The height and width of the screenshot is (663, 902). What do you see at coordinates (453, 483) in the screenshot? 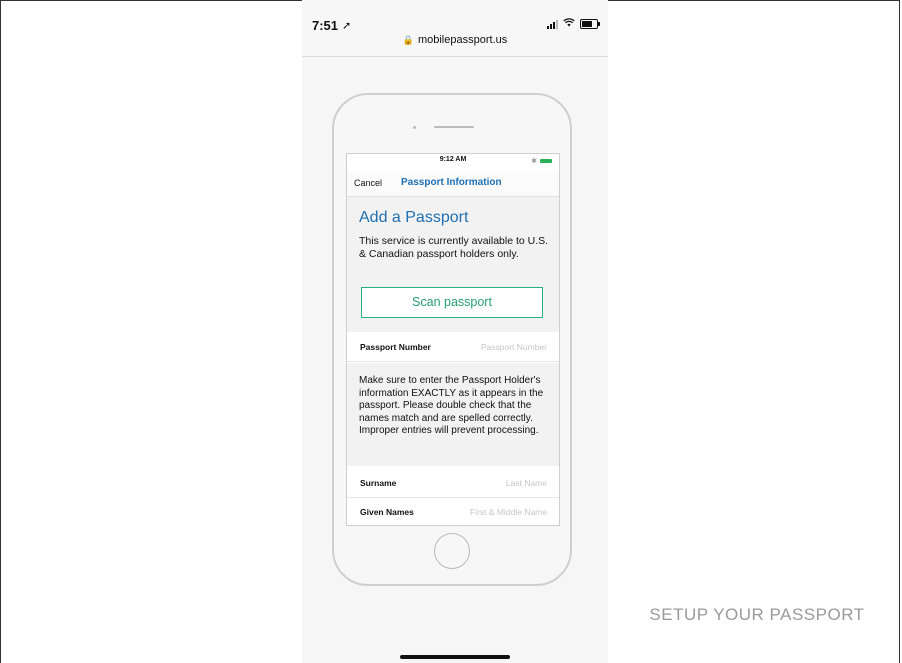
I see `surname-field: Surname Last Name` at bounding box center [453, 483].